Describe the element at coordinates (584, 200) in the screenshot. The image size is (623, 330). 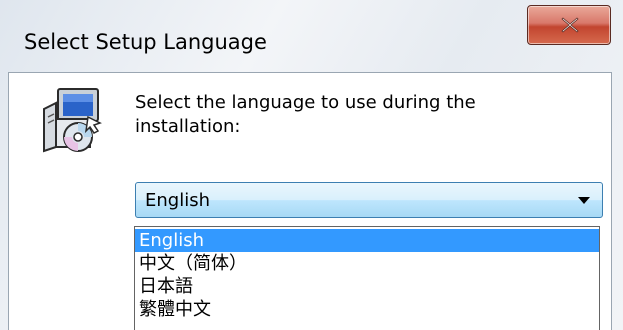
I see `chevron-down-icon` at that location.